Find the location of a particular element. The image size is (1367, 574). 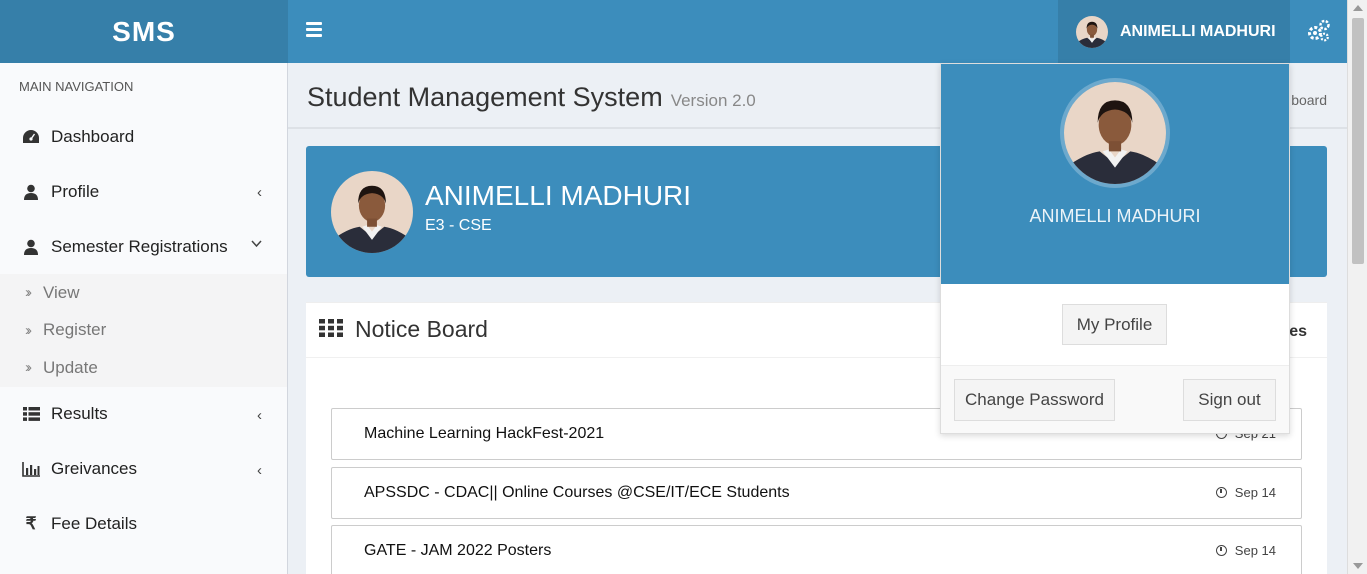

page-scrollbar is located at coordinates (1357, 287).